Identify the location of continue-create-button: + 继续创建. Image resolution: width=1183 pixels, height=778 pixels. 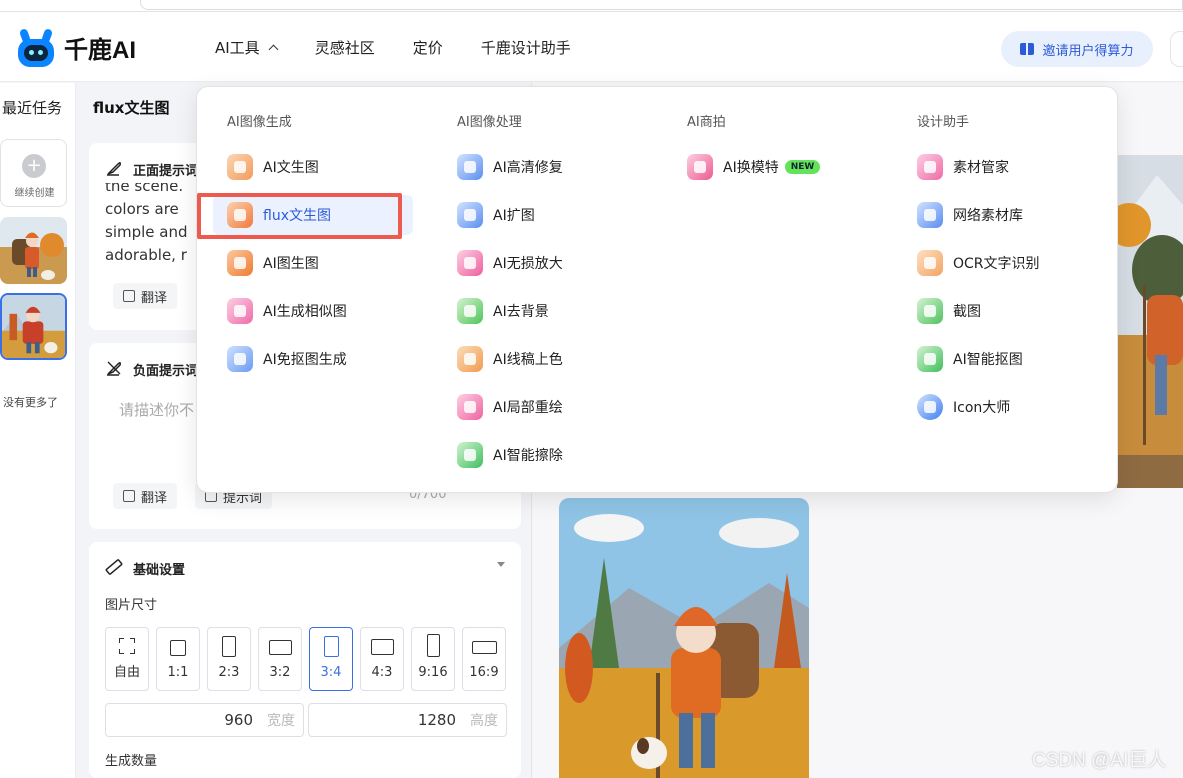
(33, 173).